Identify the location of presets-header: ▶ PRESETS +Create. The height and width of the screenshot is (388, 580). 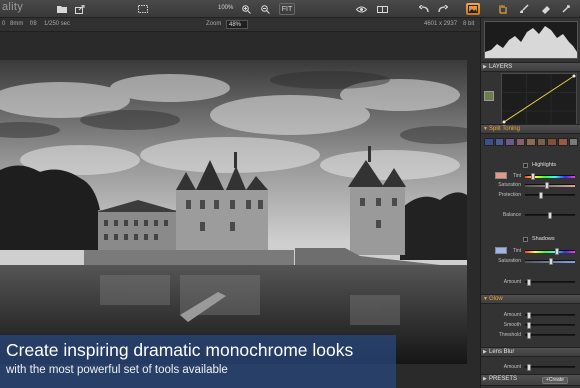
(530, 380).